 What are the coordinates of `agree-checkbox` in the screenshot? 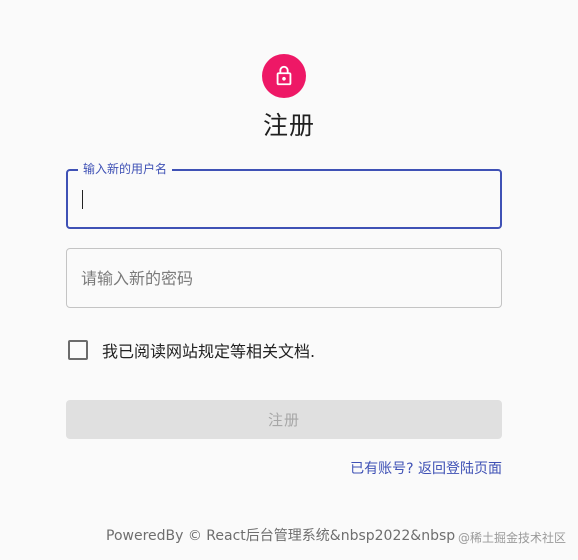 It's located at (78, 350).